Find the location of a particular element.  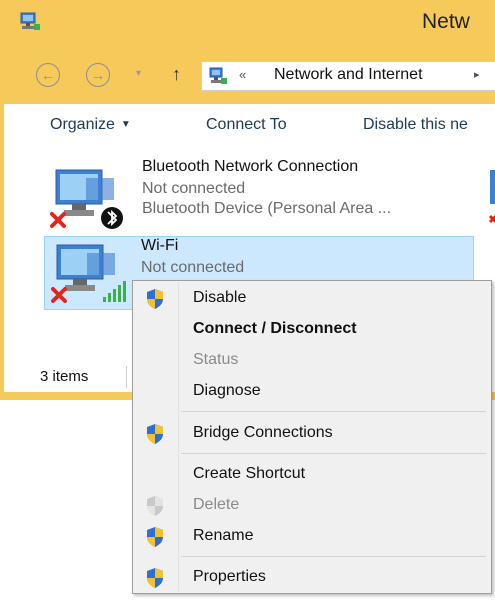

command-bar: Organize ▼ Connect To Disable this ne is located at coordinates (247, 126).